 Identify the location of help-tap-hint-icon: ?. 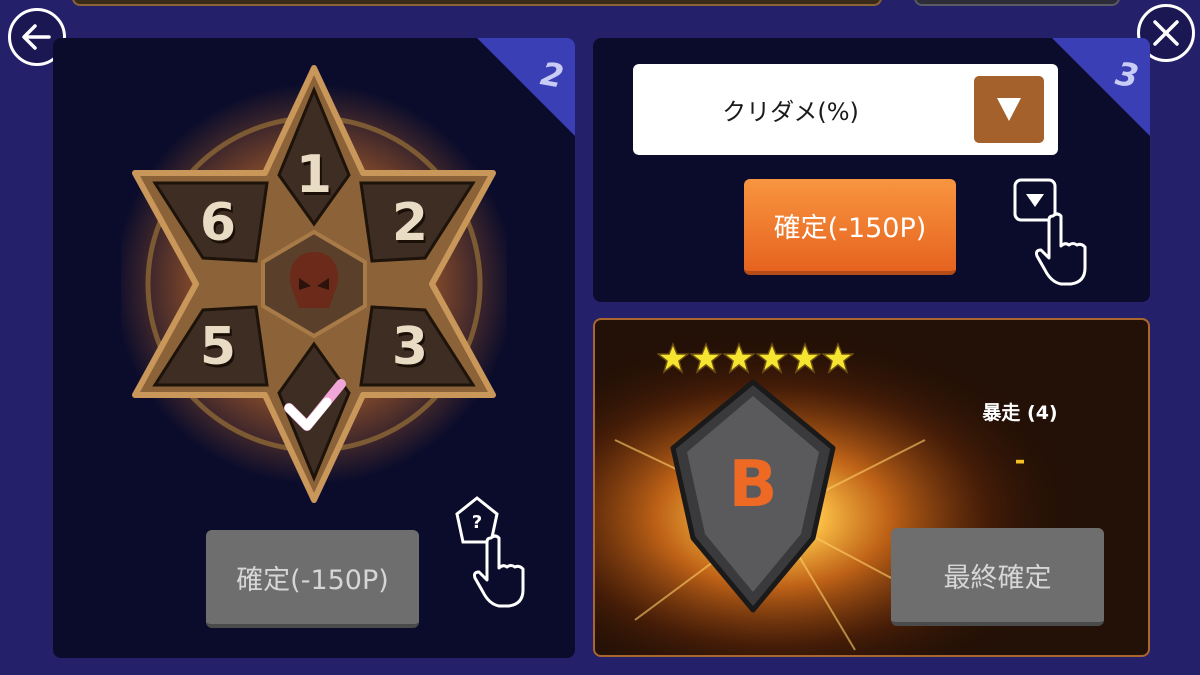
(495, 553).